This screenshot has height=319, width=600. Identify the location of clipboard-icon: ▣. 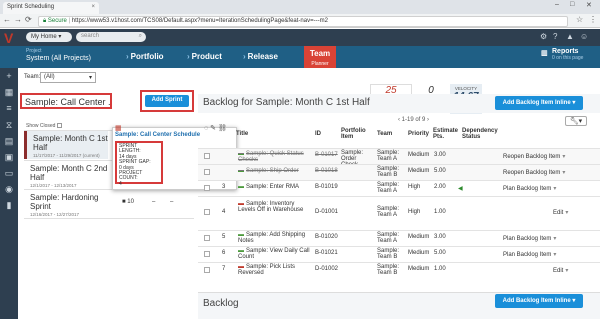
(9, 157).